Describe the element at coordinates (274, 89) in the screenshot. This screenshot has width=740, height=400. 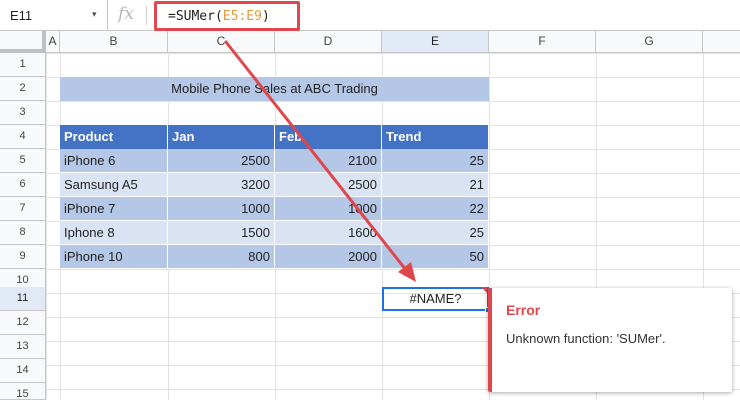
I see `table-title: Mobile Phone Sales at ABC Trading` at that location.